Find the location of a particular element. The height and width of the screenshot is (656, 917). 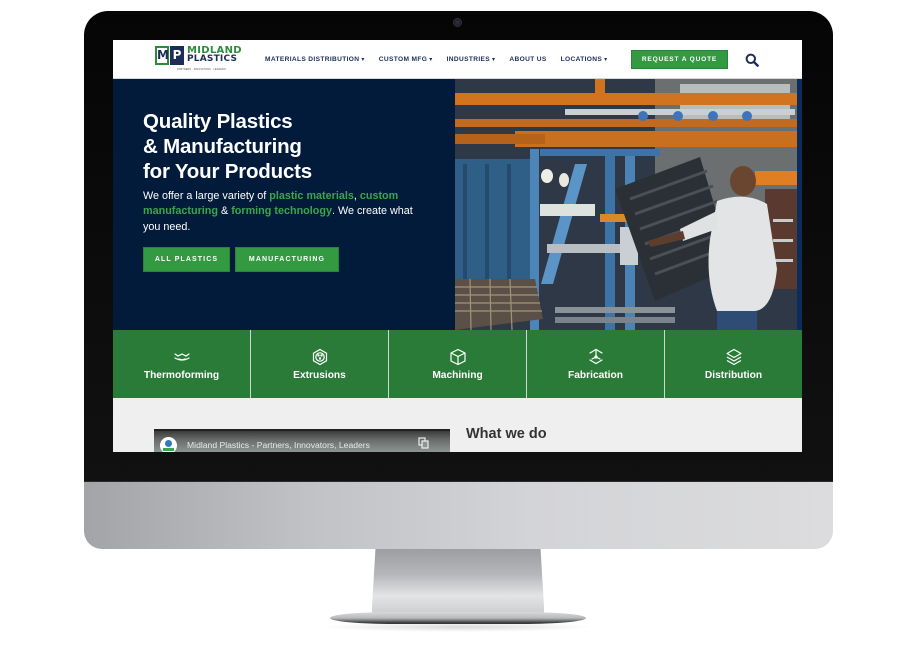

all-plastics-button: ALL PLASTICS is located at coordinates (186, 259).